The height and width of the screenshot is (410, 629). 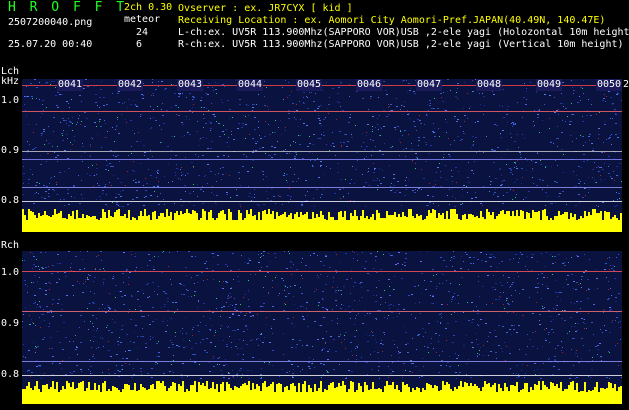 What do you see at coordinates (190, 85) in the screenshot?
I see `time-marker: 0043` at bounding box center [190, 85].